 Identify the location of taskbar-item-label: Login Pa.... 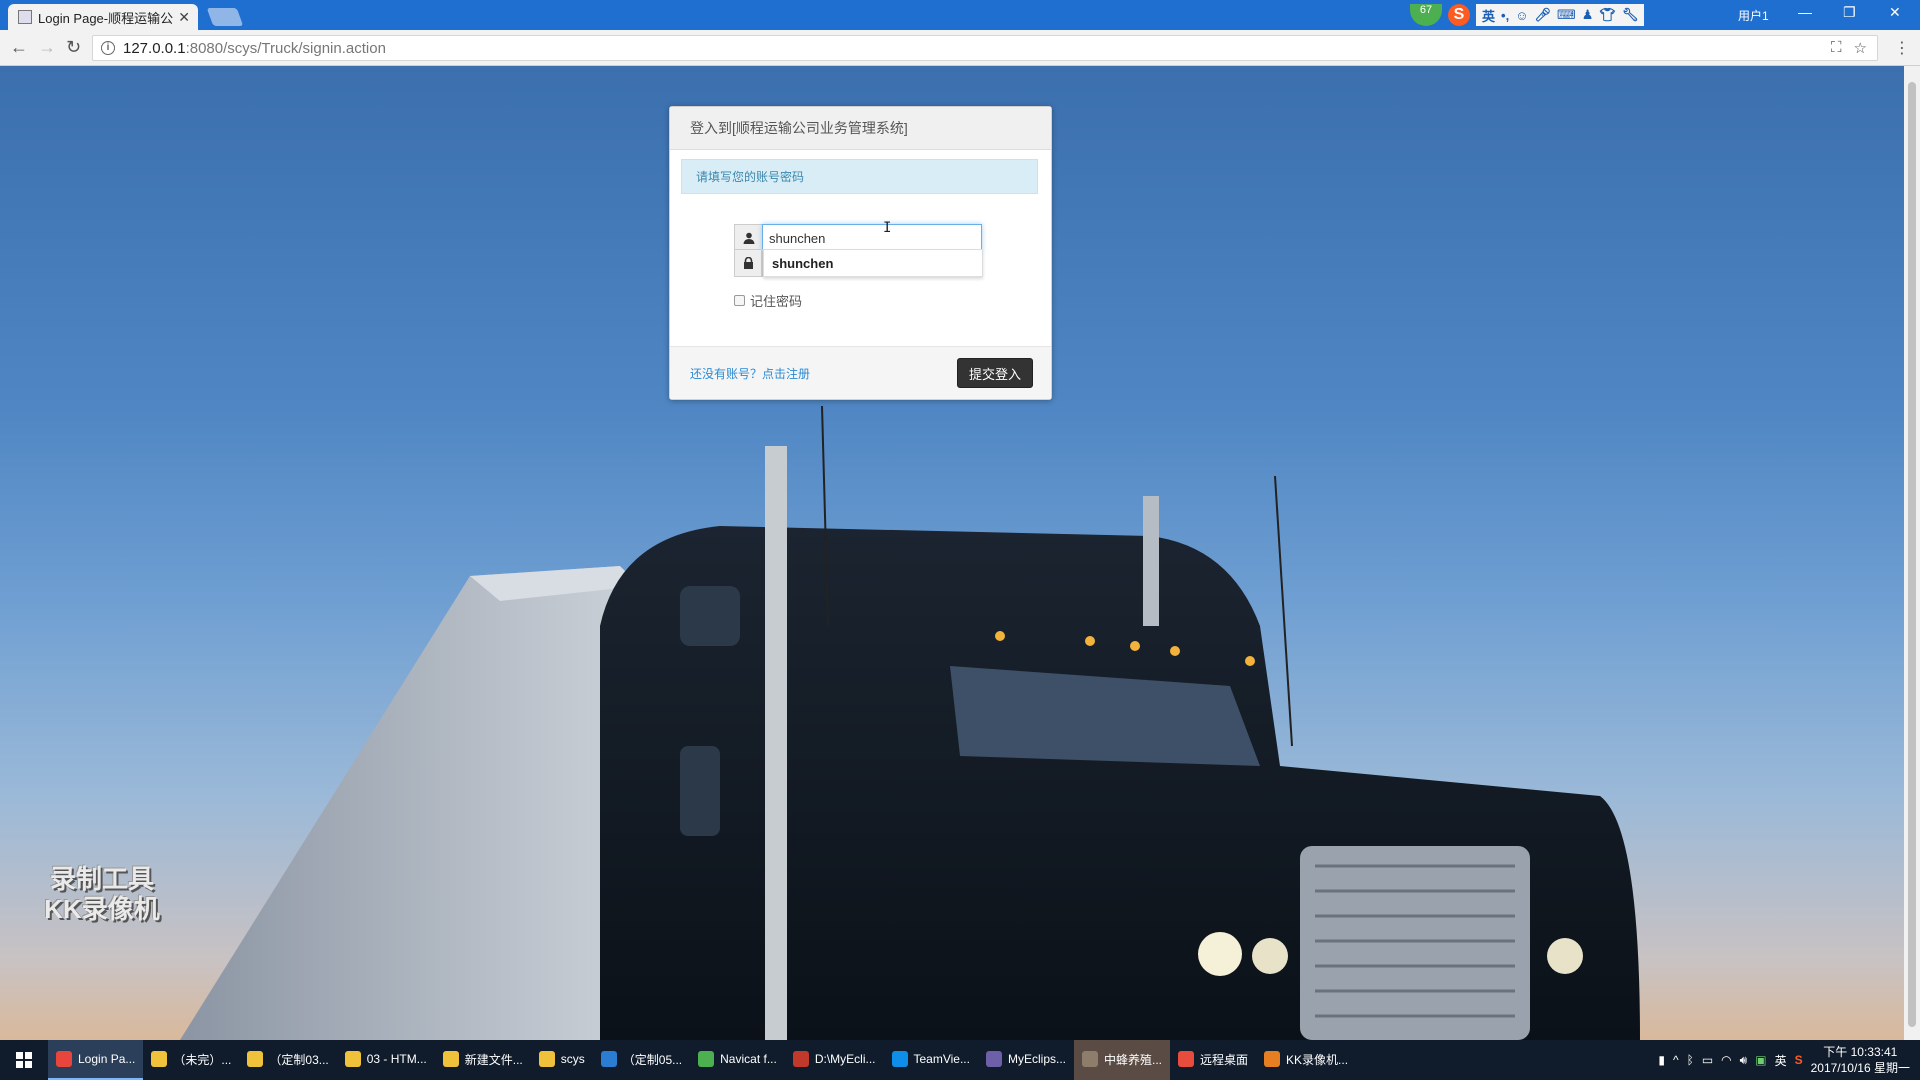
(107, 1059).